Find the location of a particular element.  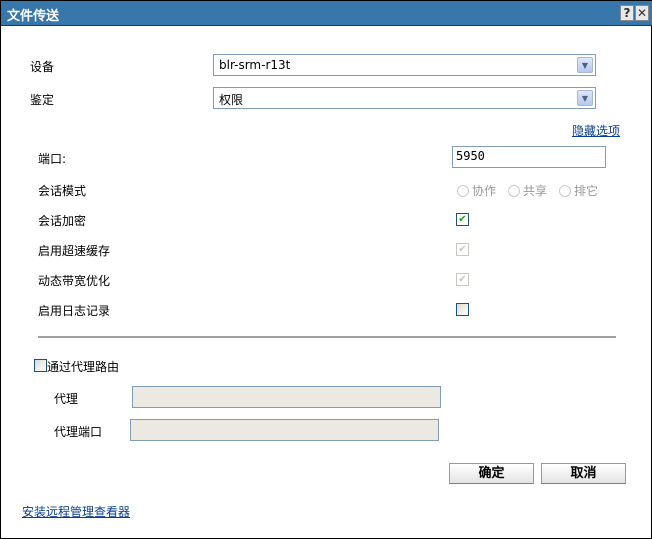

bandwidth-label: 动态带宽优化 is located at coordinates (74, 281).